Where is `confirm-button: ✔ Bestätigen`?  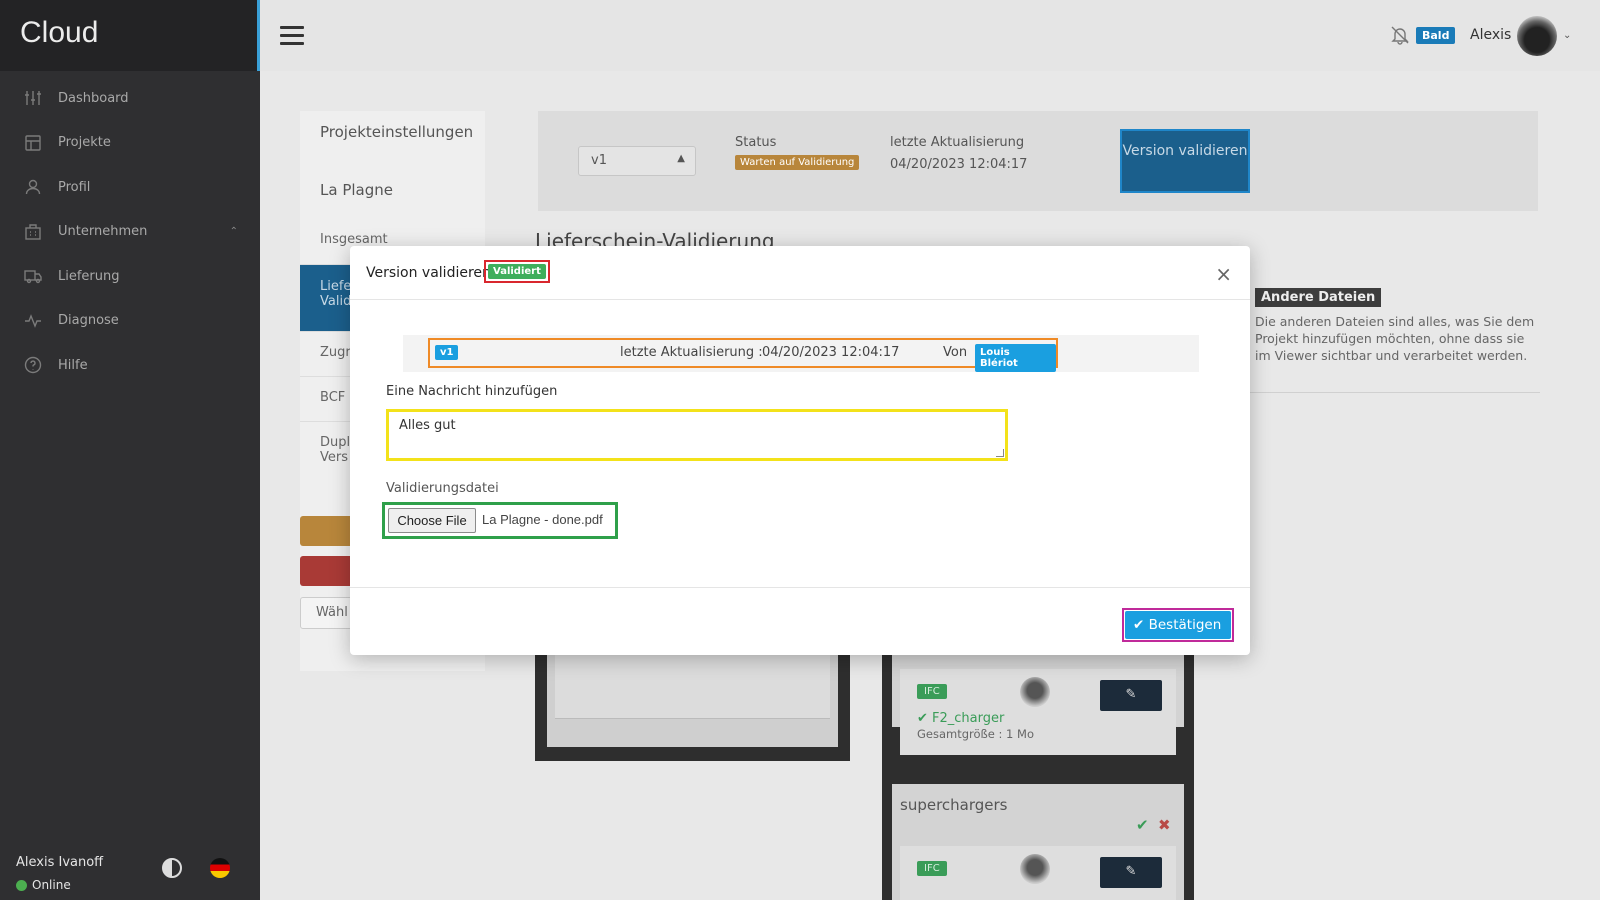 confirm-button: ✔ Bestätigen is located at coordinates (1178, 625).